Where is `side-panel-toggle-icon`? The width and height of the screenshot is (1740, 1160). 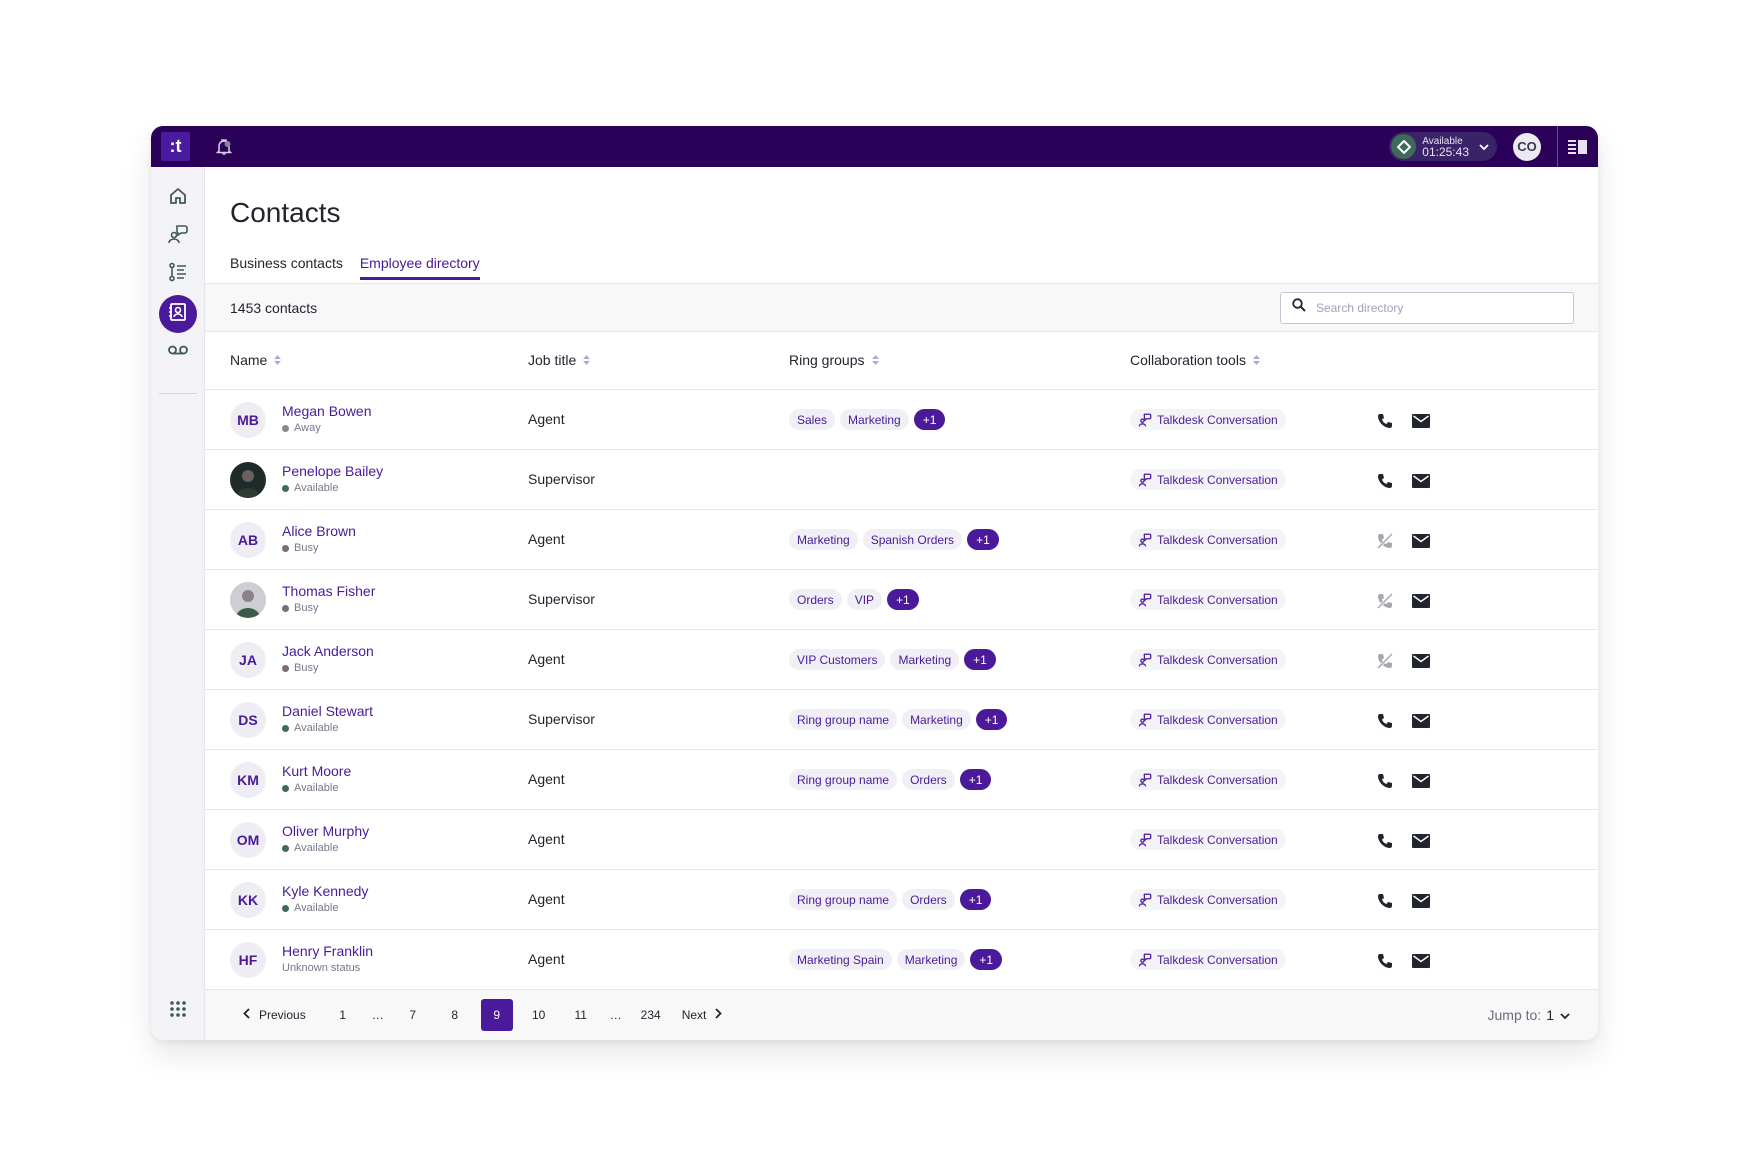 side-panel-toggle-icon is located at coordinates (1578, 146).